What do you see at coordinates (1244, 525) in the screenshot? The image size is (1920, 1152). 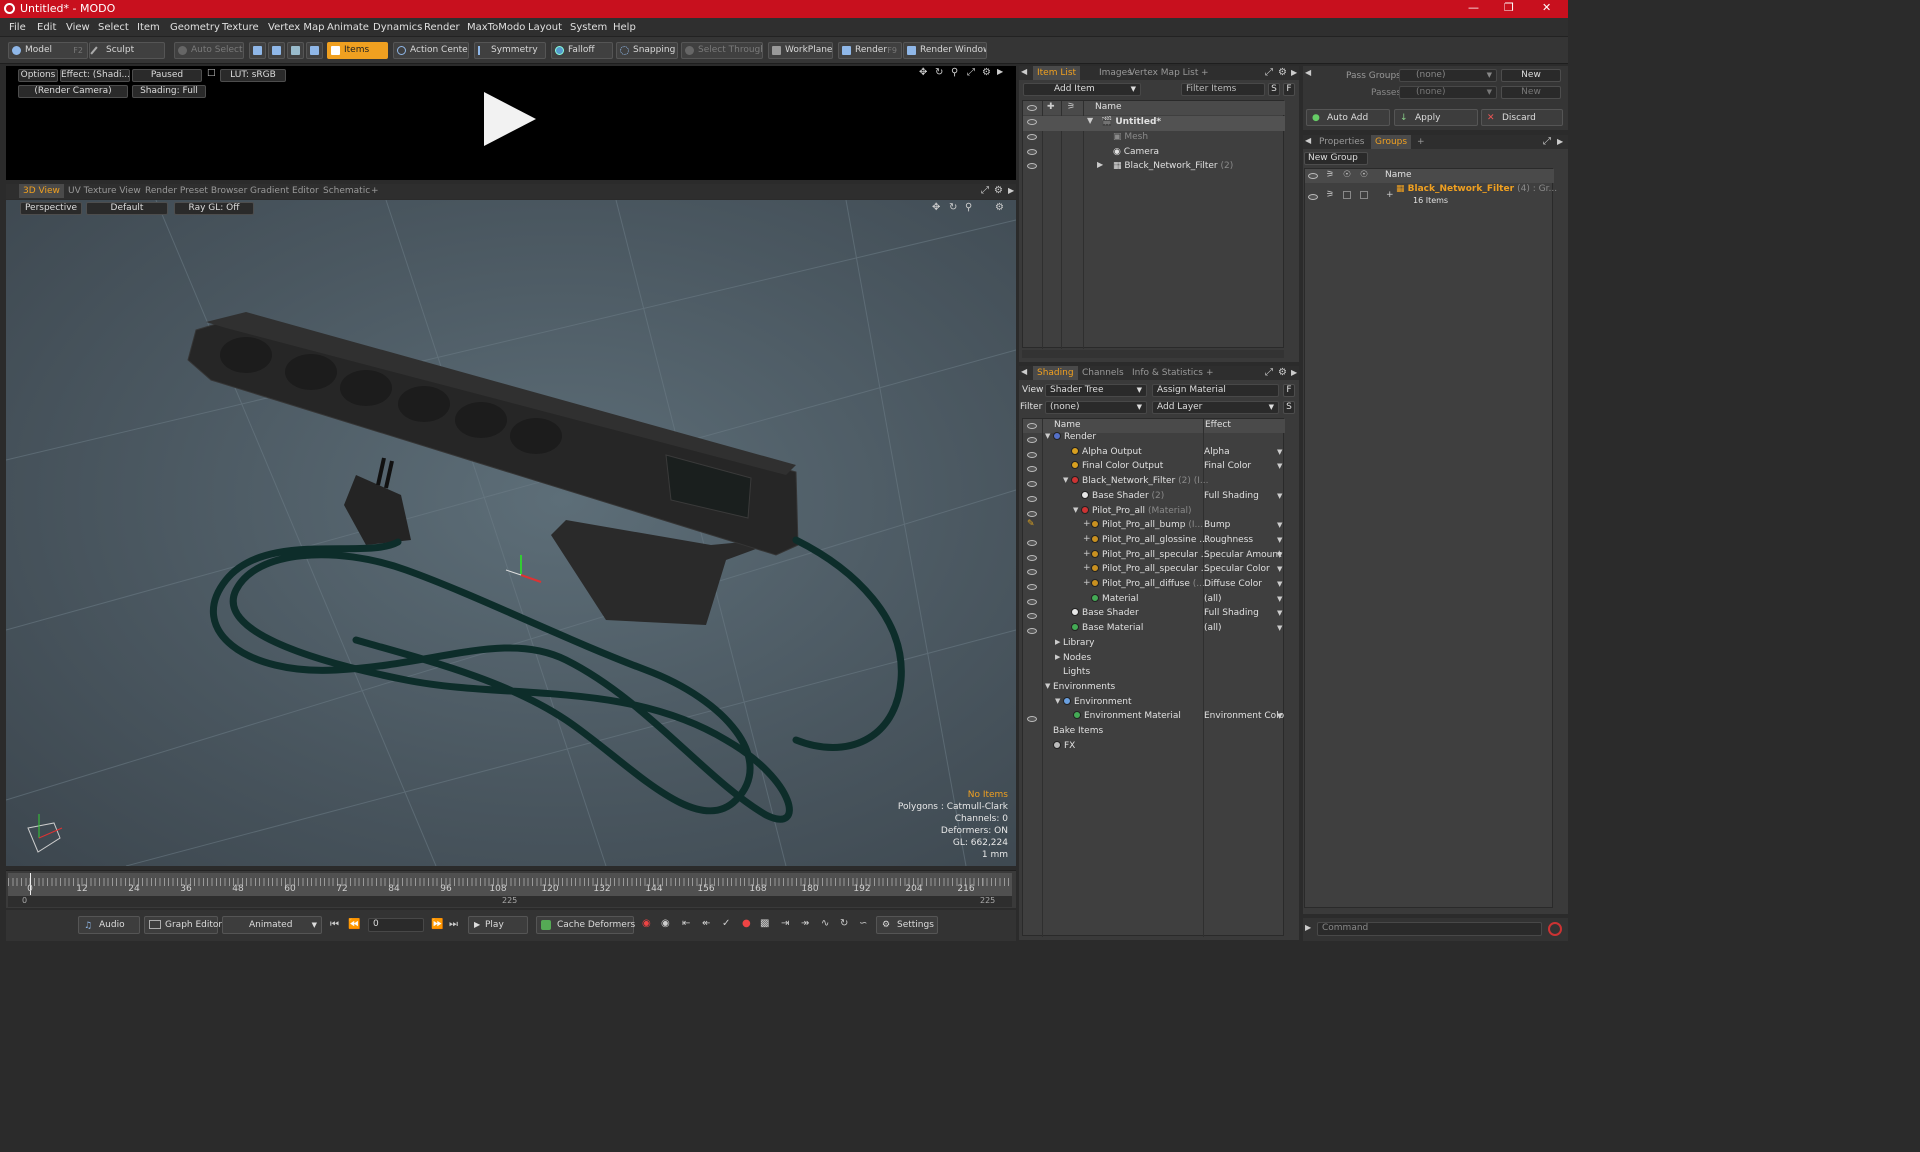 I see `effect-dropdown: Bump` at bounding box center [1244, 525].